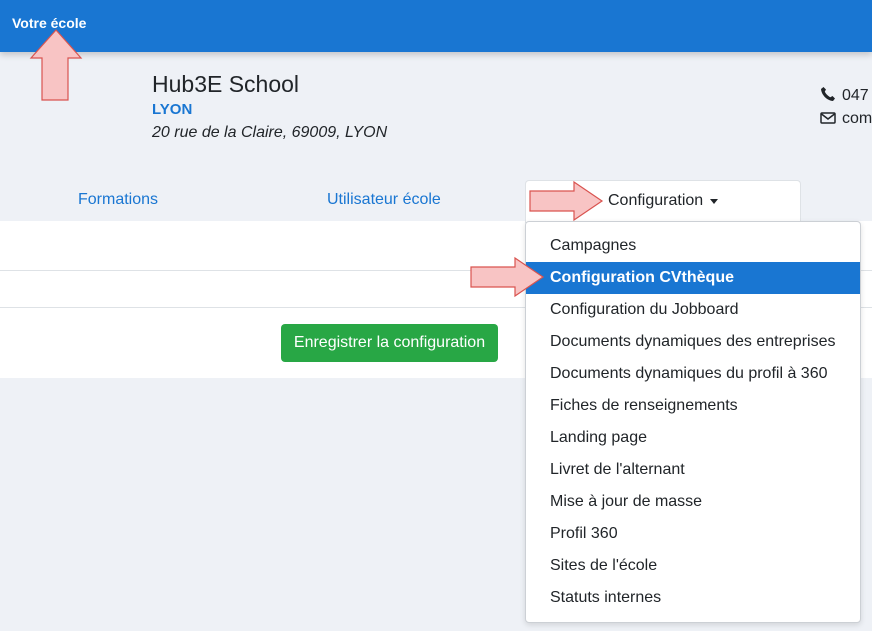  I want to click on contact-phone: 047, so click(844, 95).